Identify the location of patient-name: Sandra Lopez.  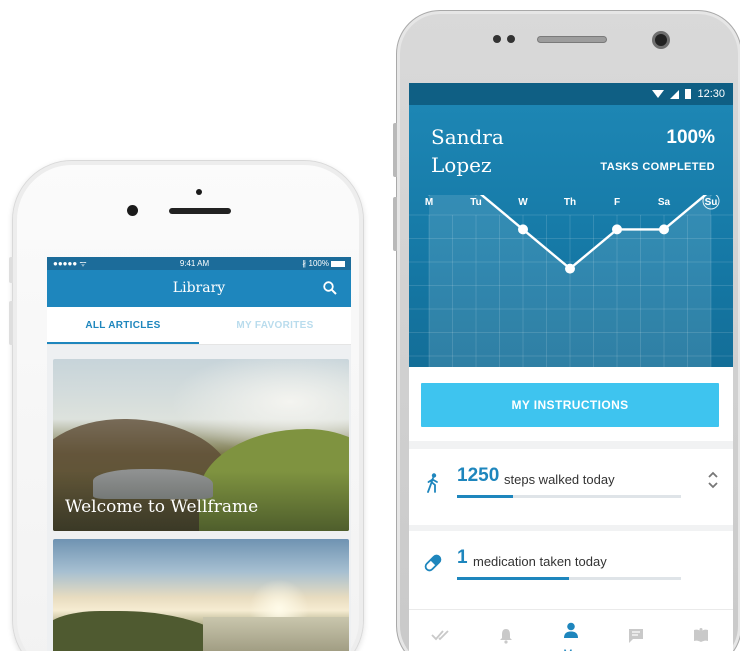
(467, 151).